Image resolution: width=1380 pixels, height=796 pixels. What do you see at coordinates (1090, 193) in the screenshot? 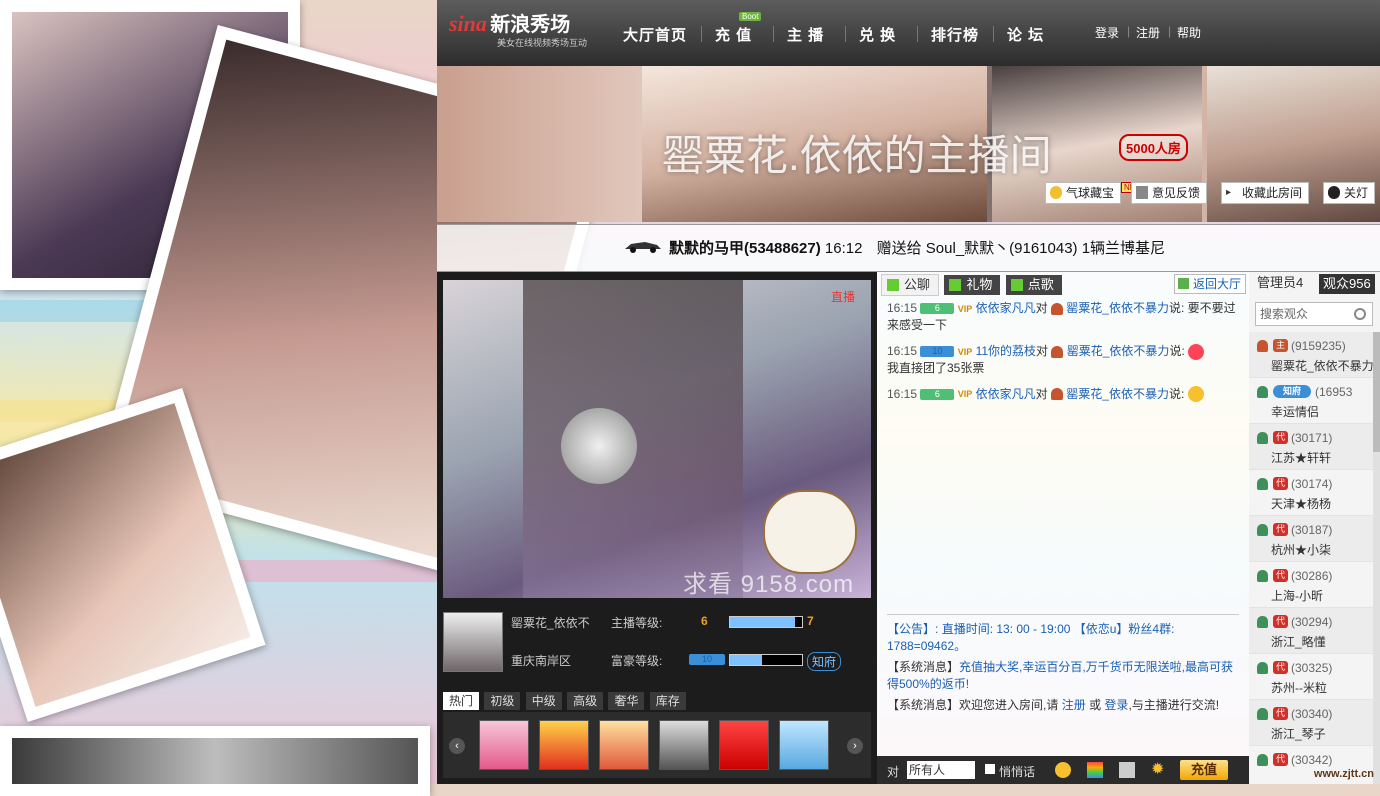
I see `balloon-treasure-label: 气球藏宝` at bounding box center [1090, 193].